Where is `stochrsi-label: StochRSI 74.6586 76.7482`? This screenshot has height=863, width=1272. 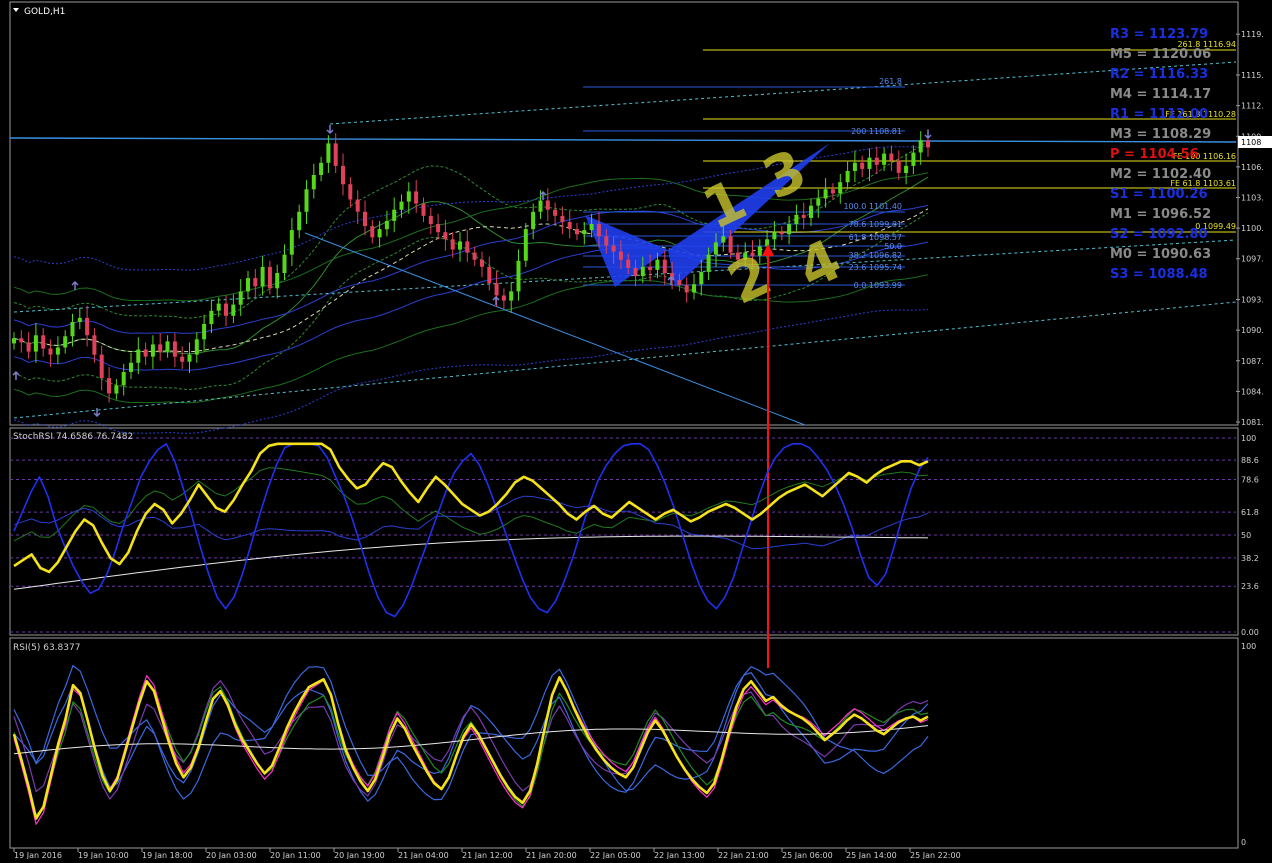
stochrsi-label: StochRSI 74.6586 76.7482 is located at coordinates (73, 437).